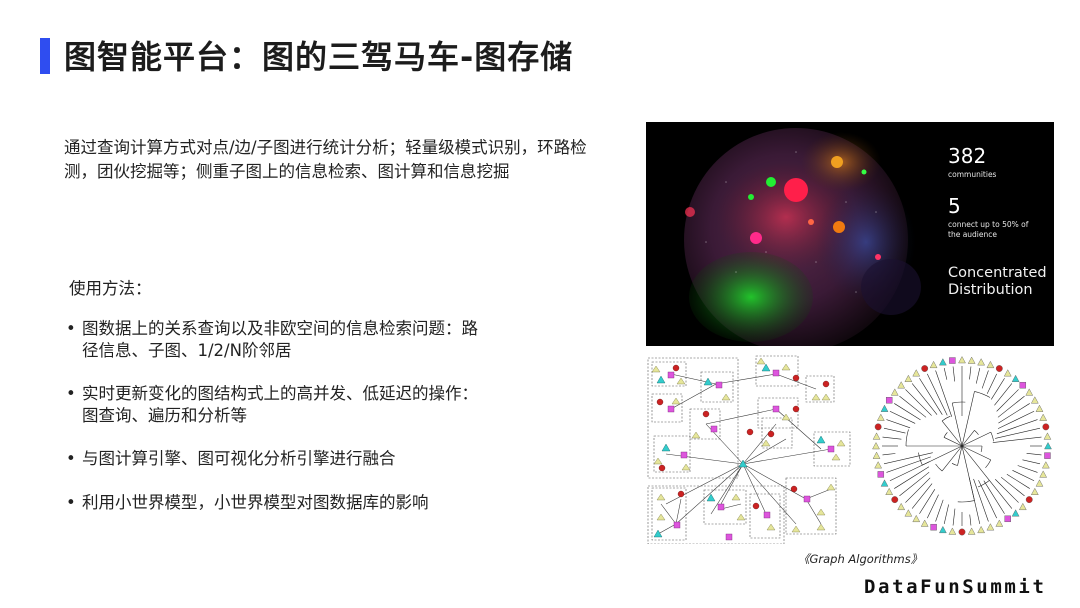 The width and height of the screenshot is (1080, 608). Describe the element at coordinates (955, 587) in the screenshot. I see `brand-logo: DataFunSummit` at that location.